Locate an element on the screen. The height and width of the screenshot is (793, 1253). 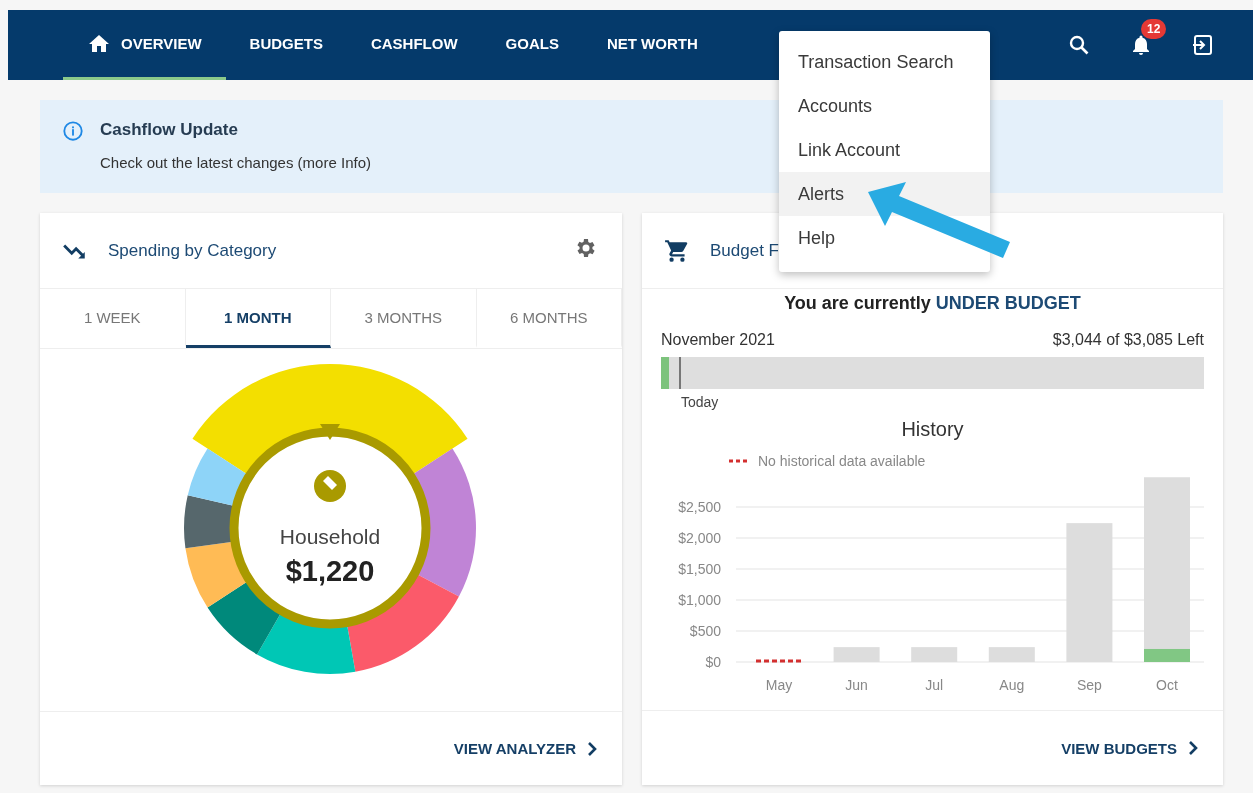
x-axis-label: May is located at coordinates (779, 685).